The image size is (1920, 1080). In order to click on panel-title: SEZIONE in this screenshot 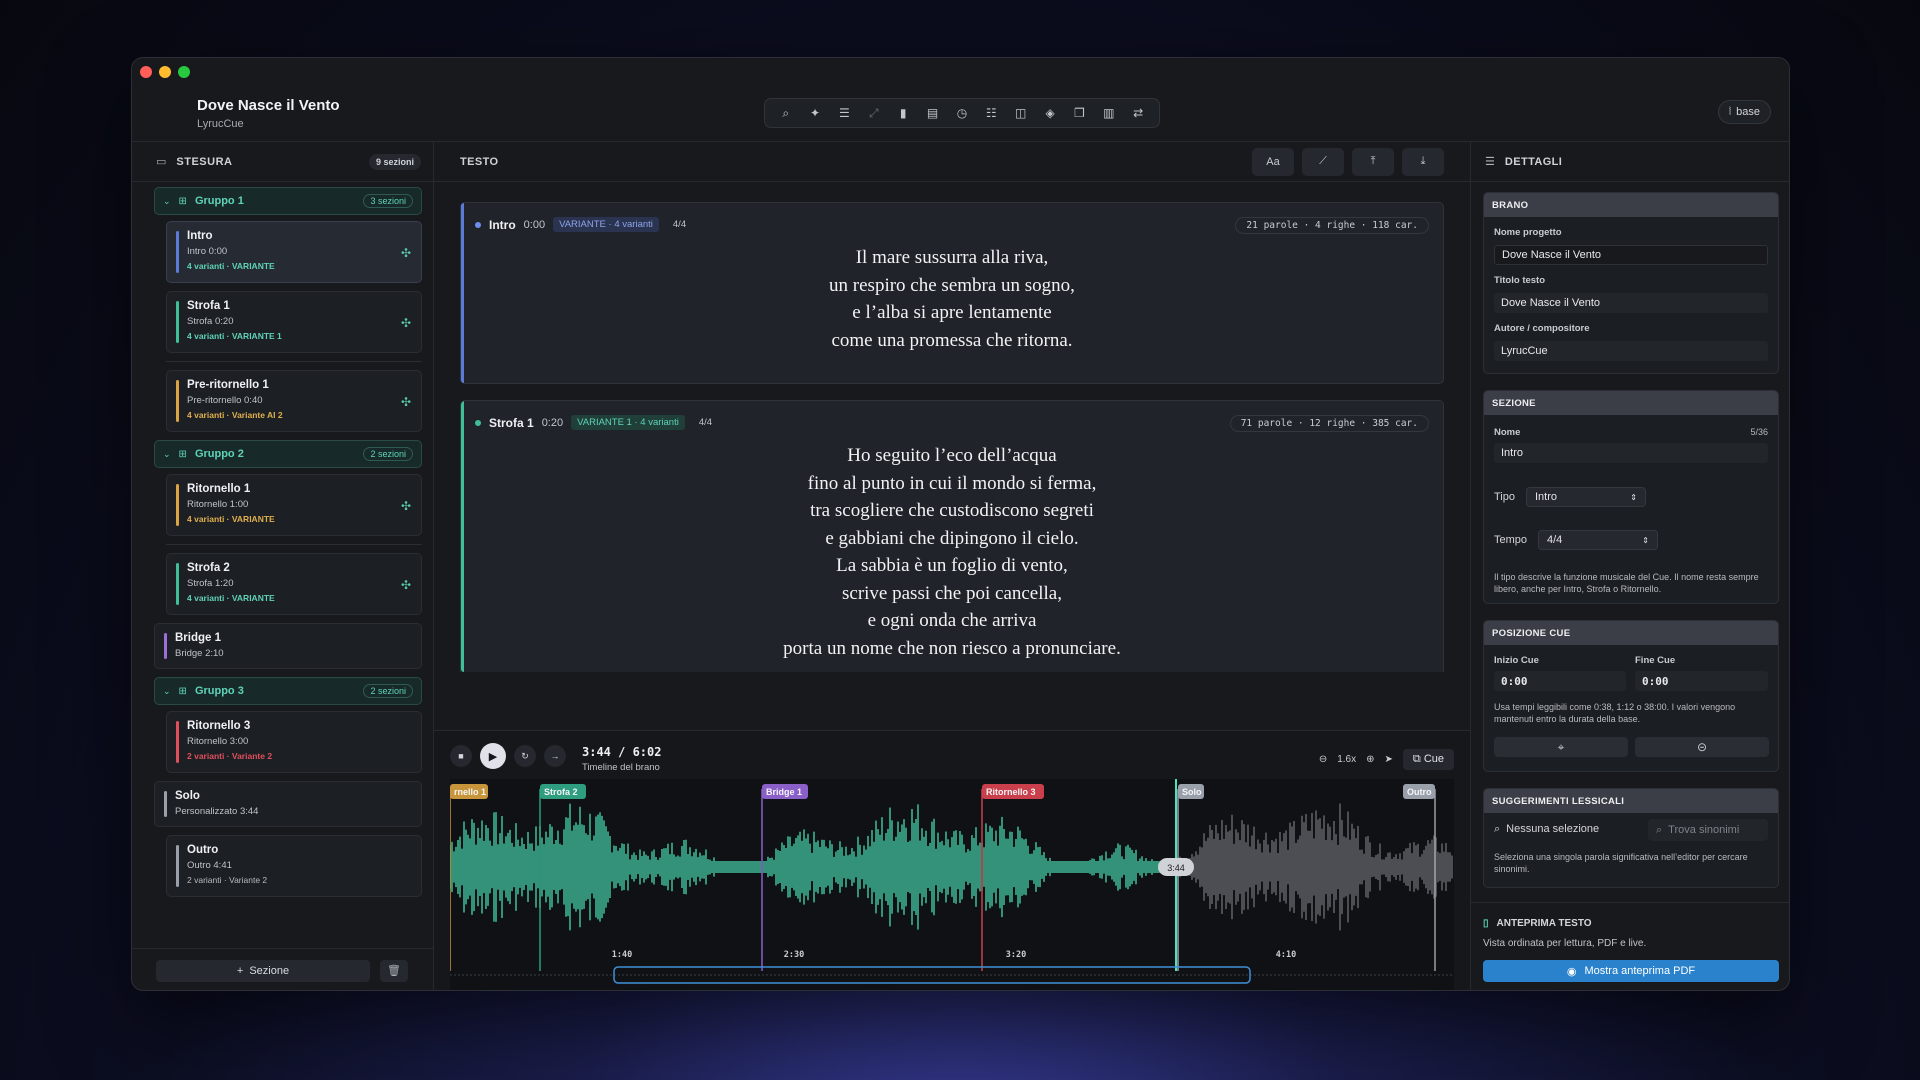, I will do `click(1631, 403)`.